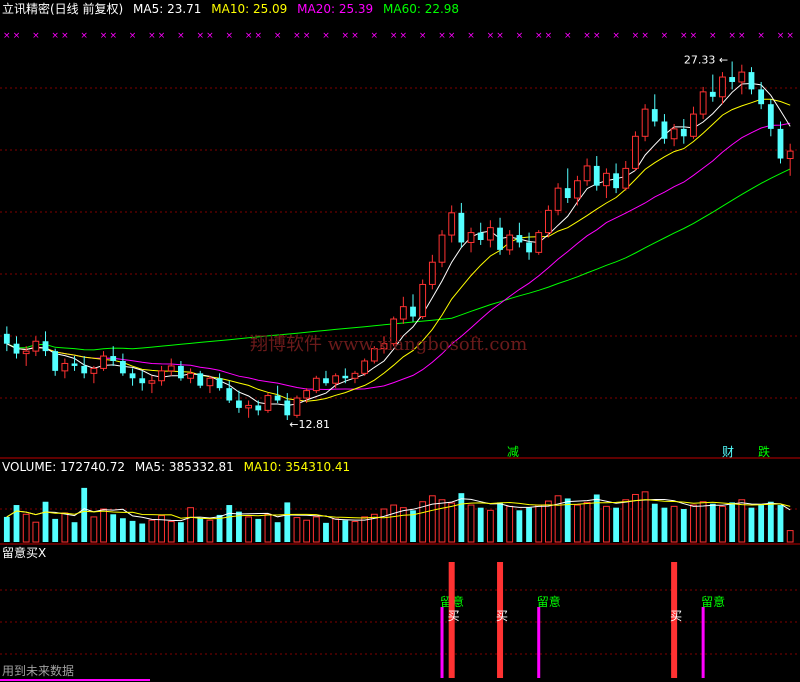  Describe the element at coordinates (63, 467) in the screenshot. I see `volume-label: VOLUME: 172740.72` at that location.